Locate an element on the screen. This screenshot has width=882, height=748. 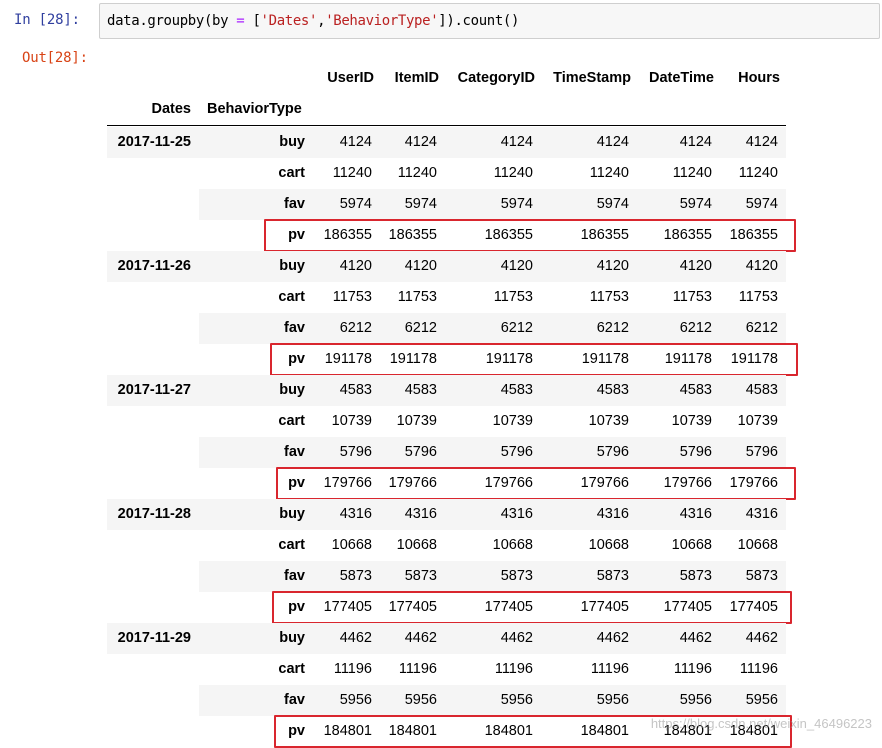
header-rule is located at coordinates (446, 125).